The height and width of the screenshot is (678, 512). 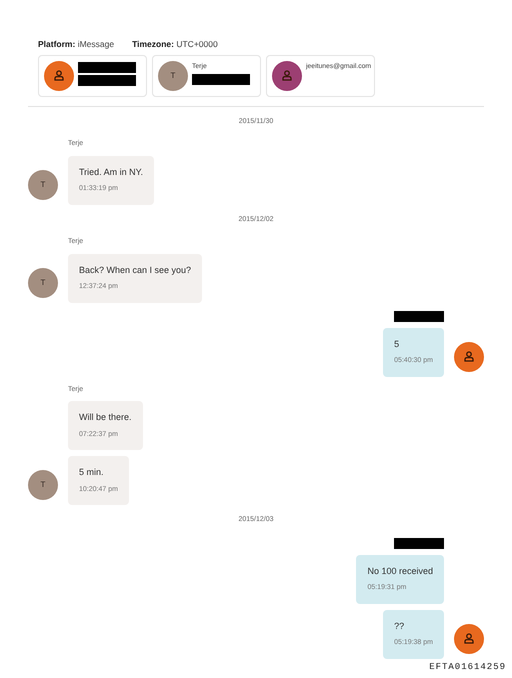 What do you see at coordinates (76, 44) in the screenshot?
I see `platform-label: Platform: iMessage` at bounding box center [76, 44].